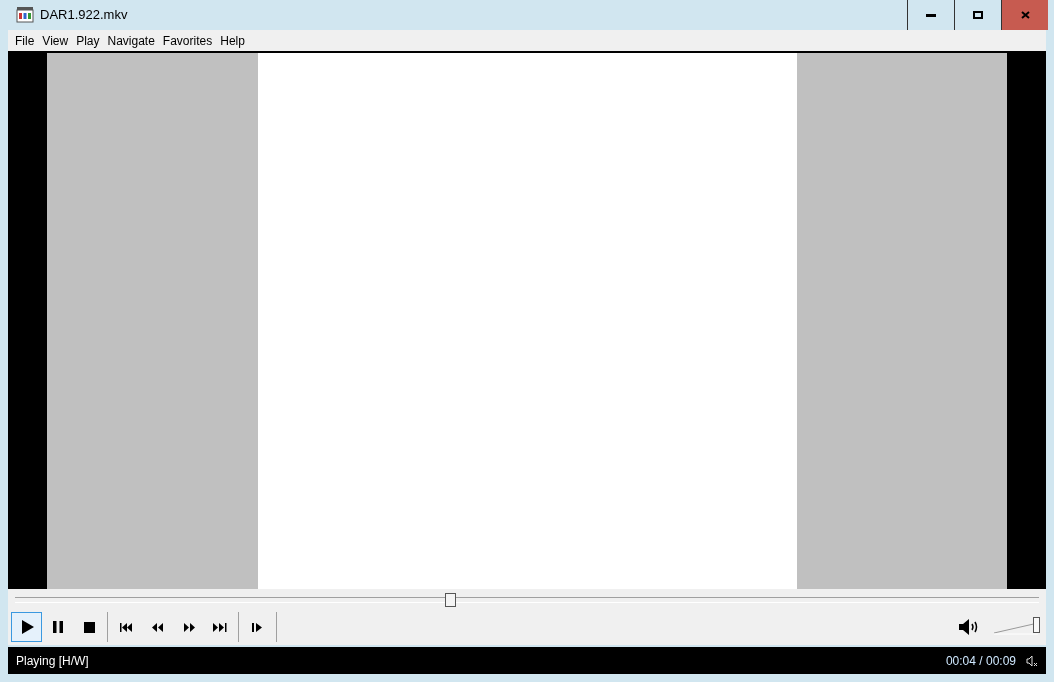 Image resolution: width=1054 pixels, height=682 pixels. What do you see at coordinates (84, 15) in the screenshot?
I see `window-title: DAR1.922.mkv` at bounding box center [84, 15].